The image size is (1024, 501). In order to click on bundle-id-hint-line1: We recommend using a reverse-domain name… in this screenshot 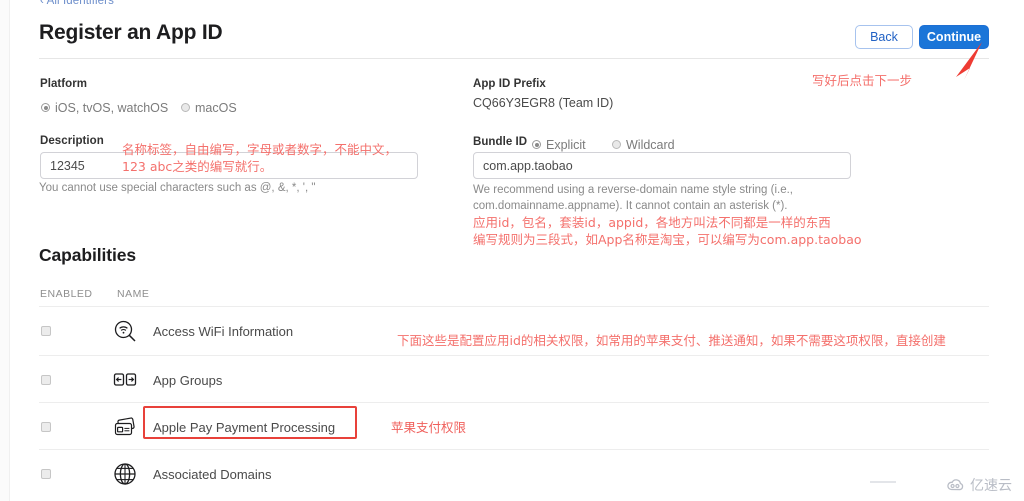, I will do `click(633, 190)`.